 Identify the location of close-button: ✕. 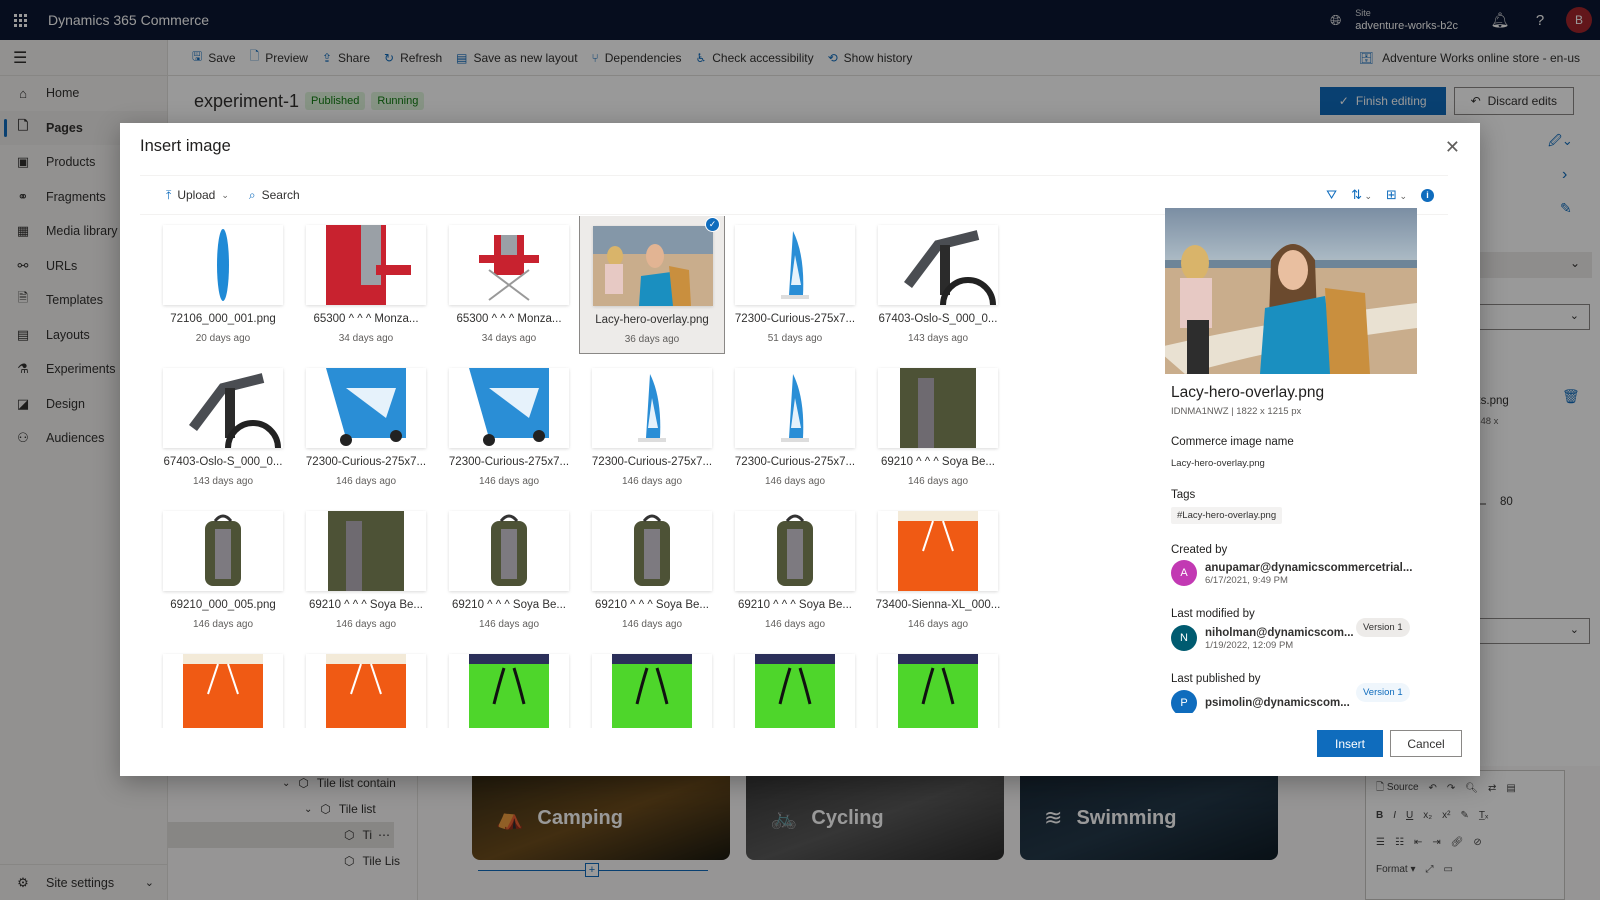
(1452, 147).